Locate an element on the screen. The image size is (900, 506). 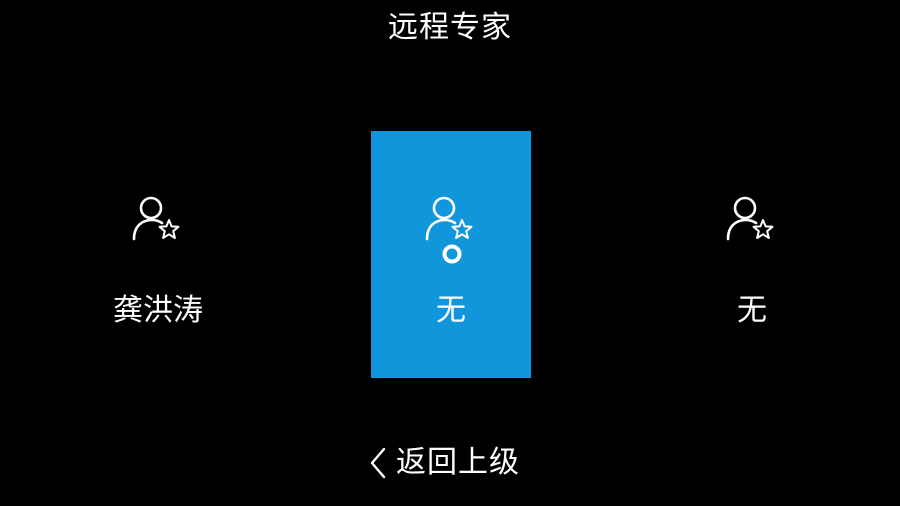
expert-card-2: 无 is located at coordinates (451, 254).